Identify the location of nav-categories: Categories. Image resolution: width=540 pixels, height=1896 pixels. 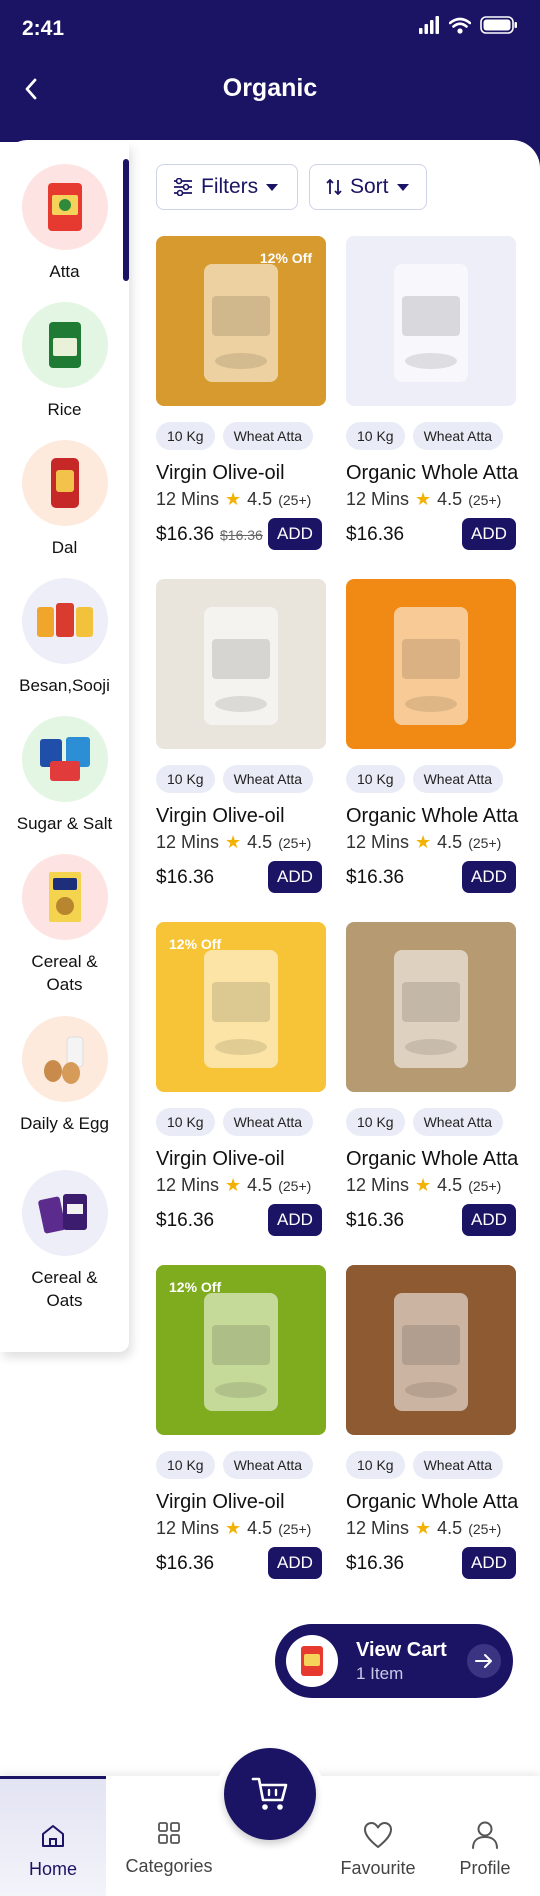
(169, 1836).